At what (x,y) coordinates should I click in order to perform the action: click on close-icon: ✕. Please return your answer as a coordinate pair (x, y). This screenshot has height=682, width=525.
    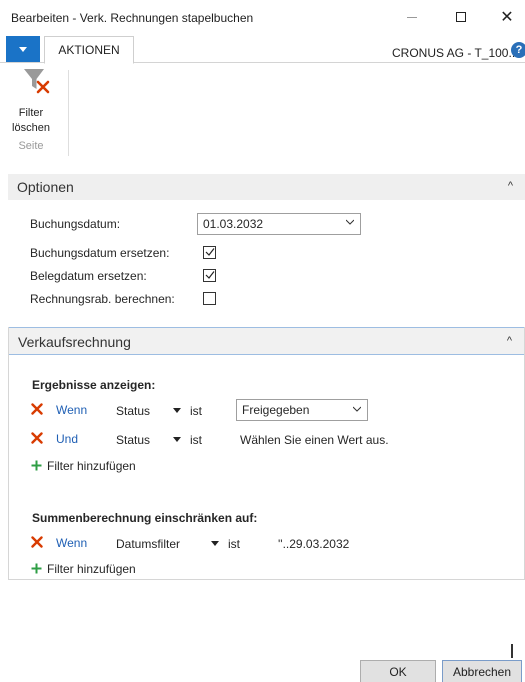
    Looking at the image, I should click on (507, 16).